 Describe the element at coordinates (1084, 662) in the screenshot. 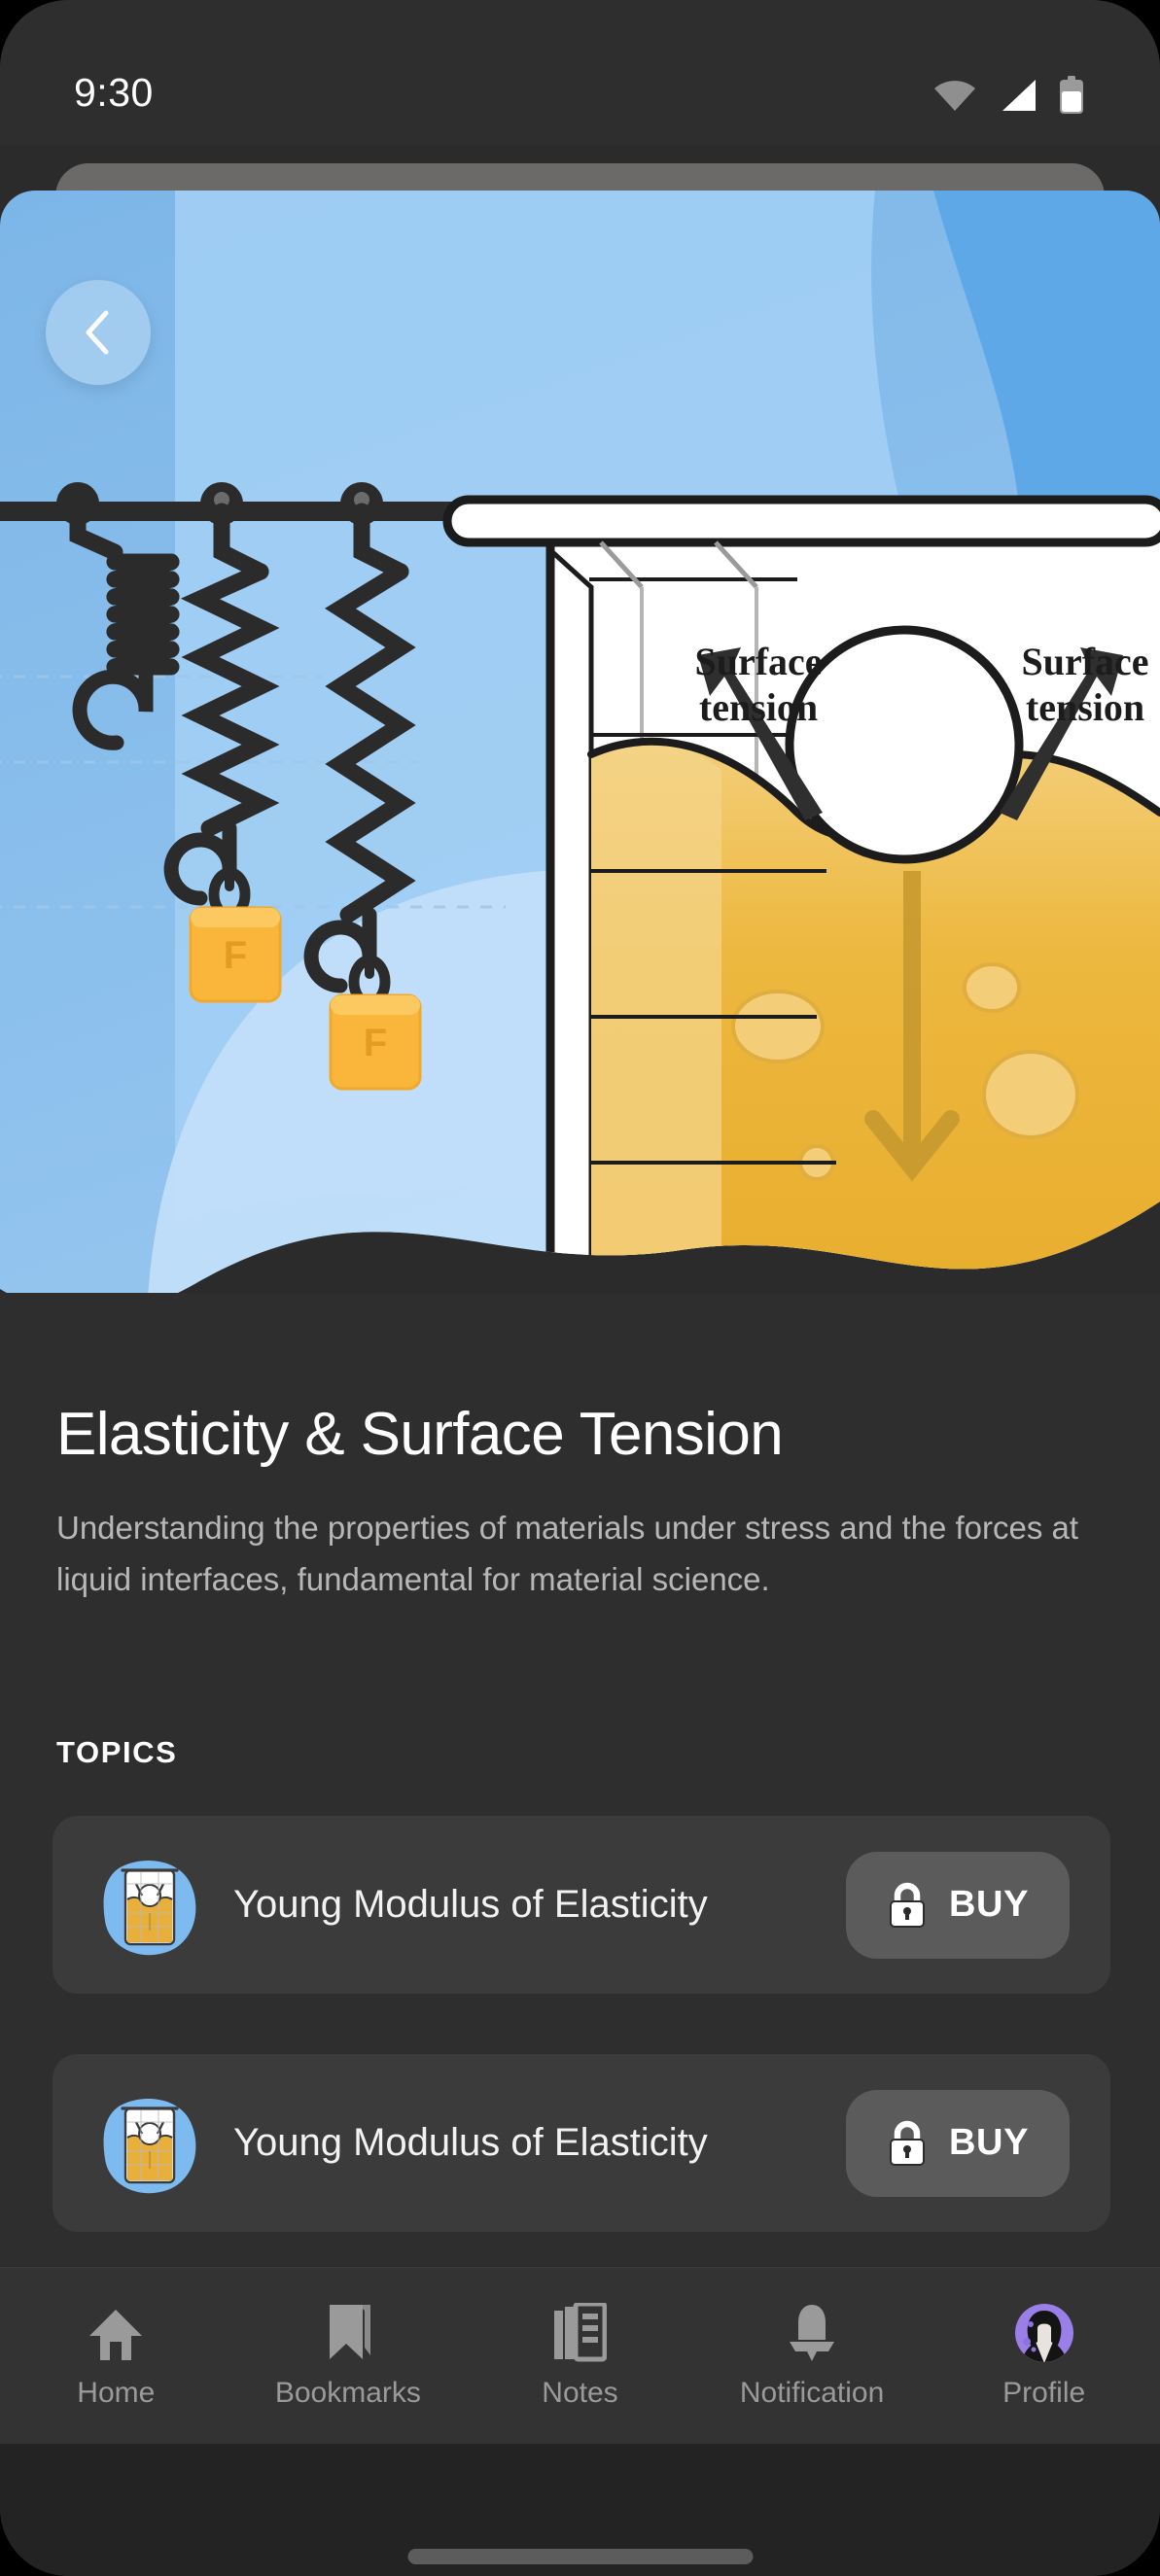

I see `surface-tension-label-right: Surface` at that location.